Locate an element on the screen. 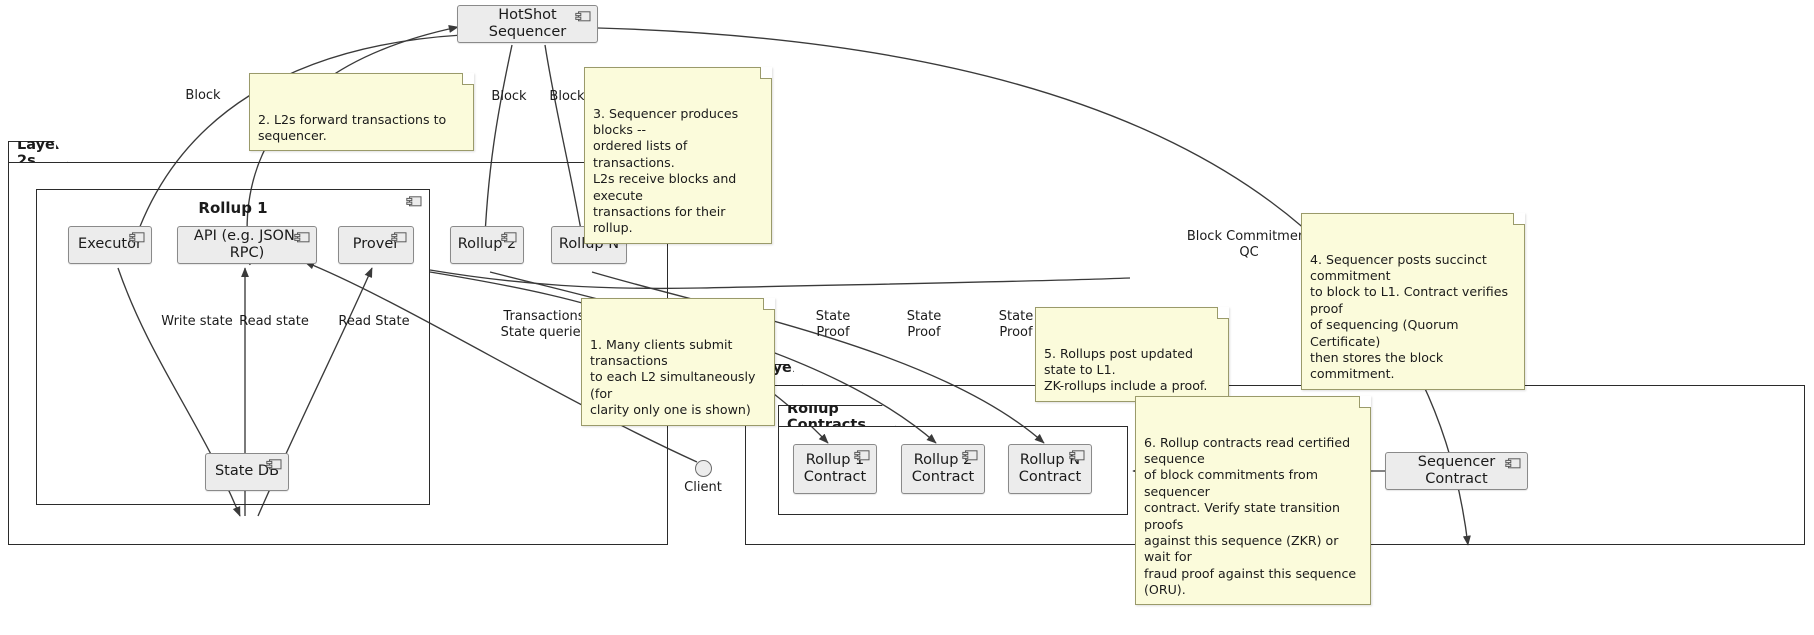 This screenshot has height=635, width=1814. package-layer-2s-tab: Layer 2s is located at coordinates (38, 152).